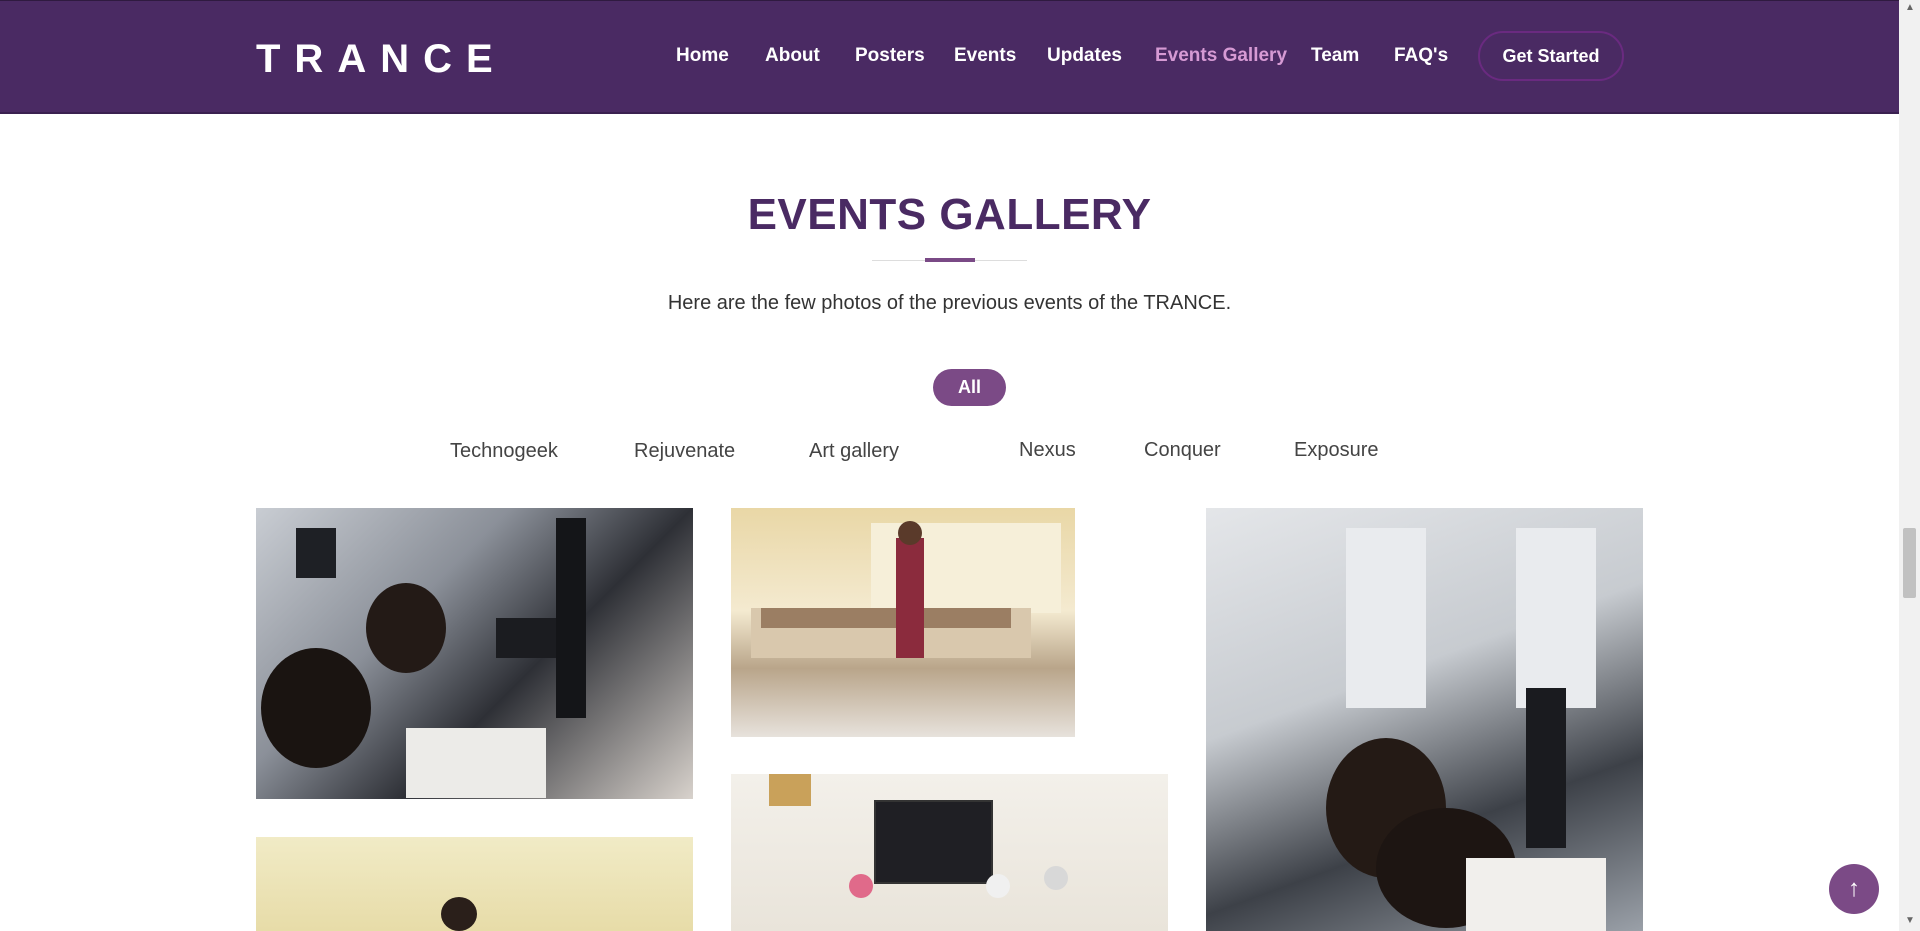 The image size is (1920, 931). I want to click on arrow-up-icon: ↑, so click(1854, 888).